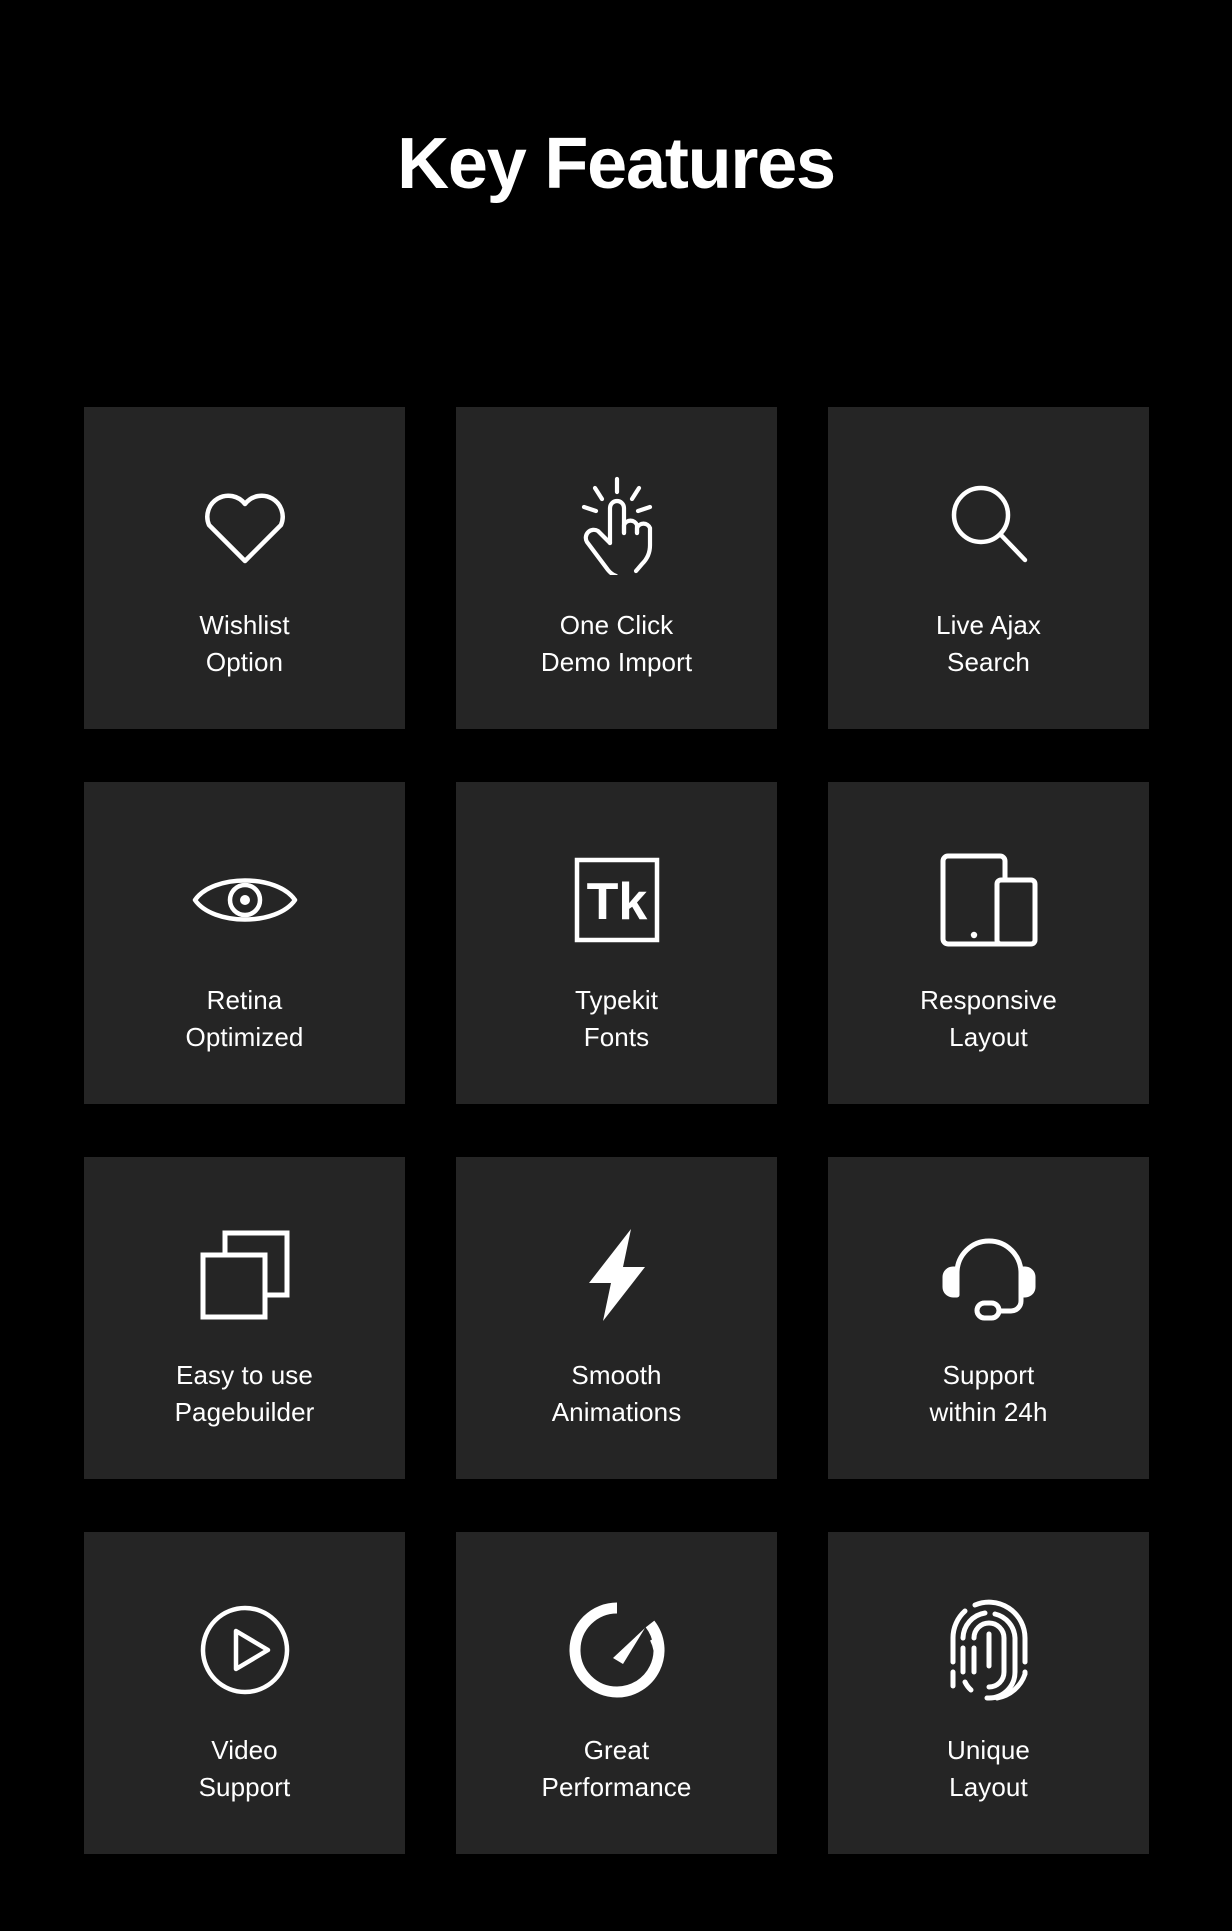  I want to click on feature-card-great-performance: Great Performance, so click(616, 1693).